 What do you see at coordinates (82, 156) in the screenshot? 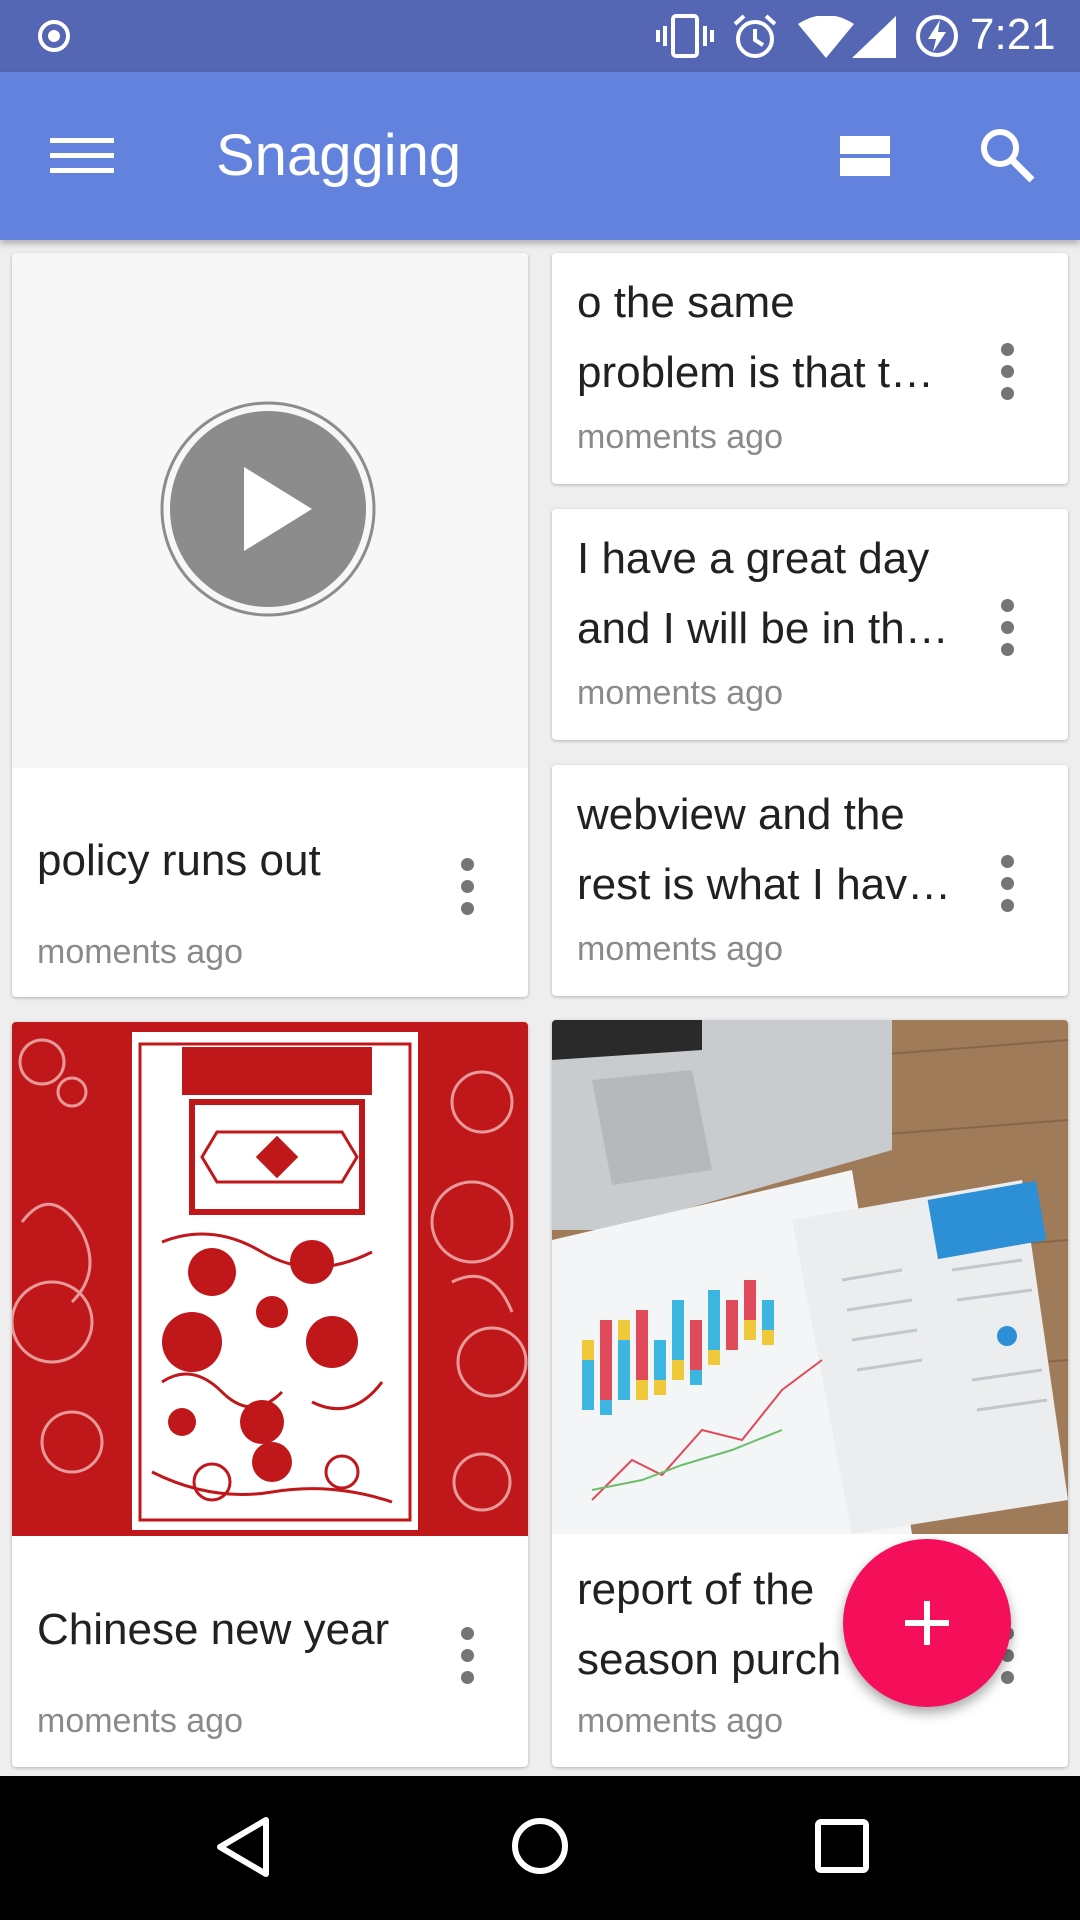
I see `menu-icon` at bounding box center [82, 156].